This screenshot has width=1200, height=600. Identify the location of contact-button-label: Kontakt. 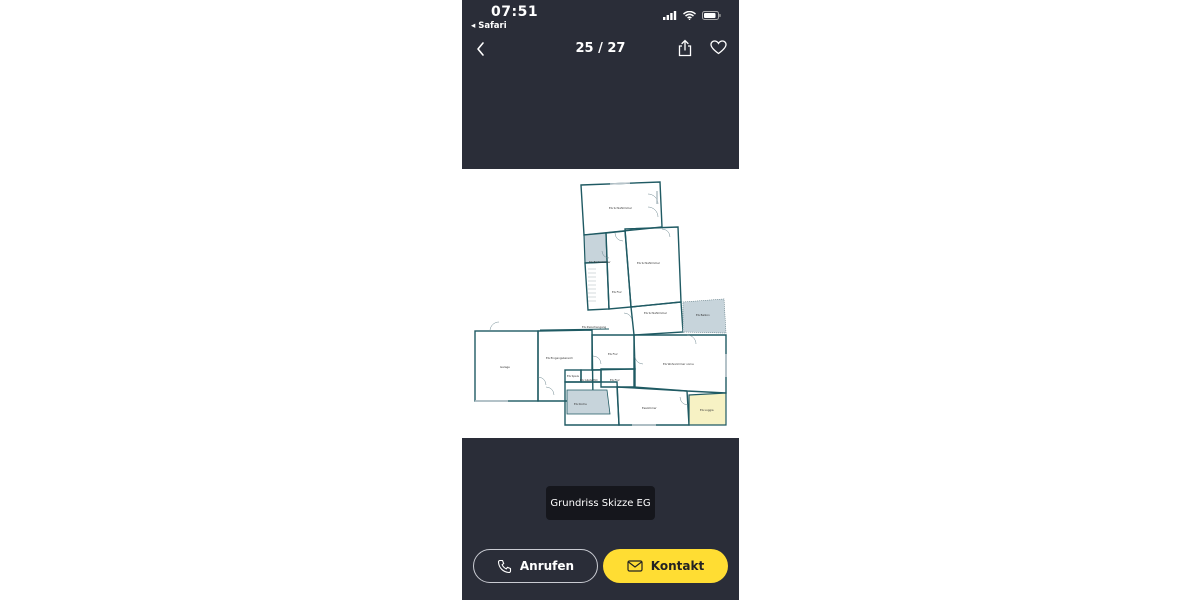
(677, 566).